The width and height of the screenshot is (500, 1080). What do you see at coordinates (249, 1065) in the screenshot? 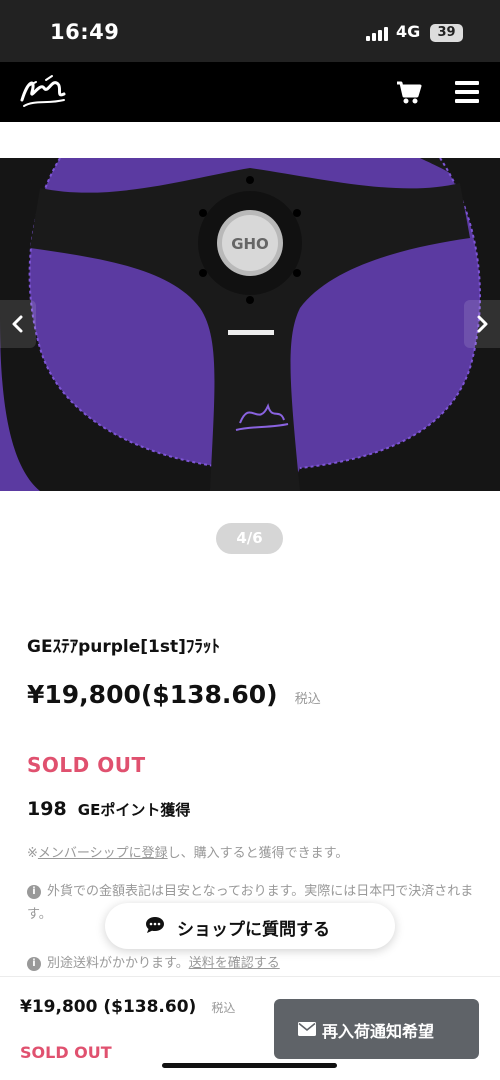
I see `home-indicator` at bounding box center [249, 1065].